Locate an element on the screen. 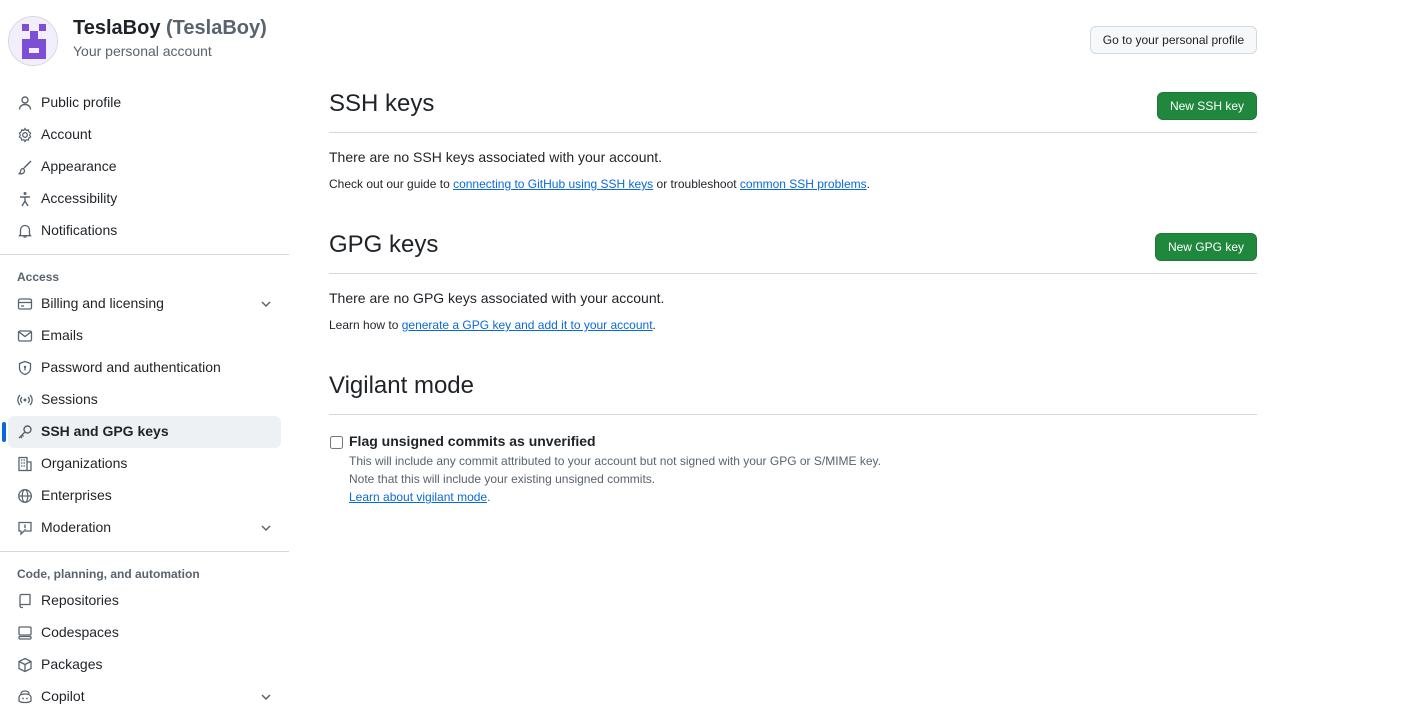  sidebar-item-label: Moderation is located at coordinates (76, 527).